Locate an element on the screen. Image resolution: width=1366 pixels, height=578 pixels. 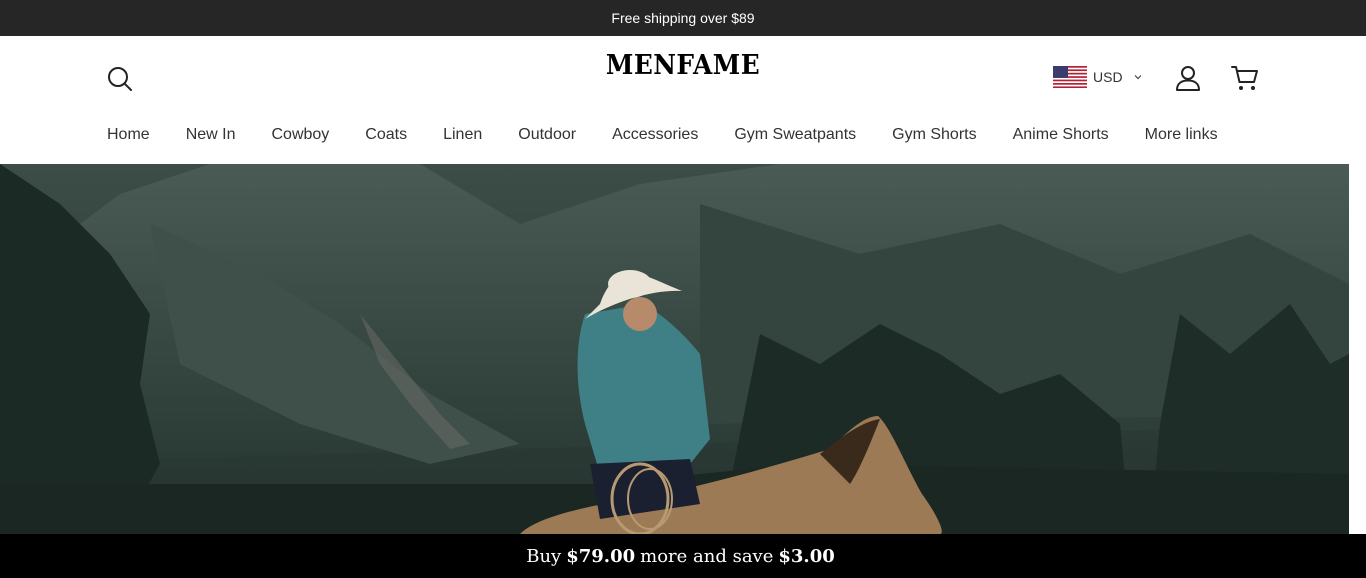
announcement-bar: Free shipping over $89 is located at coordinates (683, 18).